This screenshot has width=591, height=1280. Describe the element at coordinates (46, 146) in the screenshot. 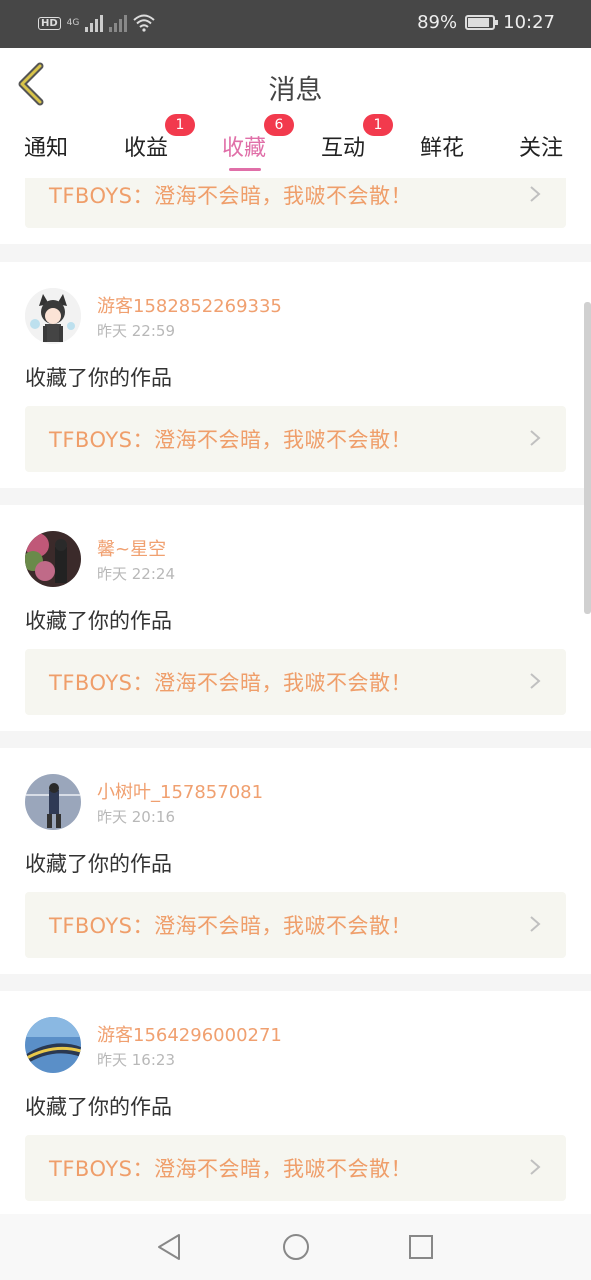

I see `tab-notifications: 通知` at that location.